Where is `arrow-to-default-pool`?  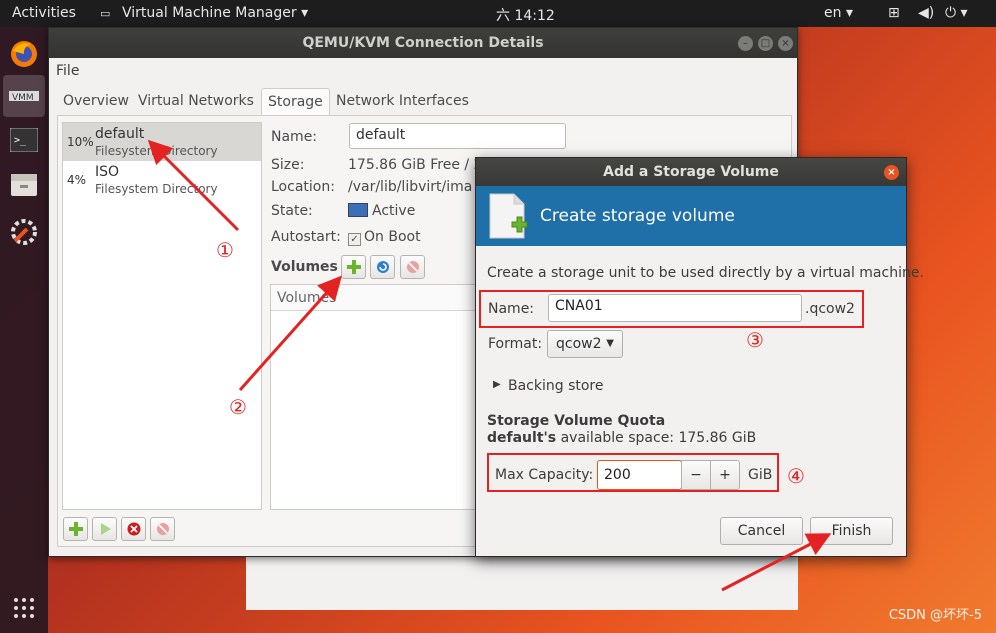
arrow-to-default-pool is located at coordinates (193, 185).